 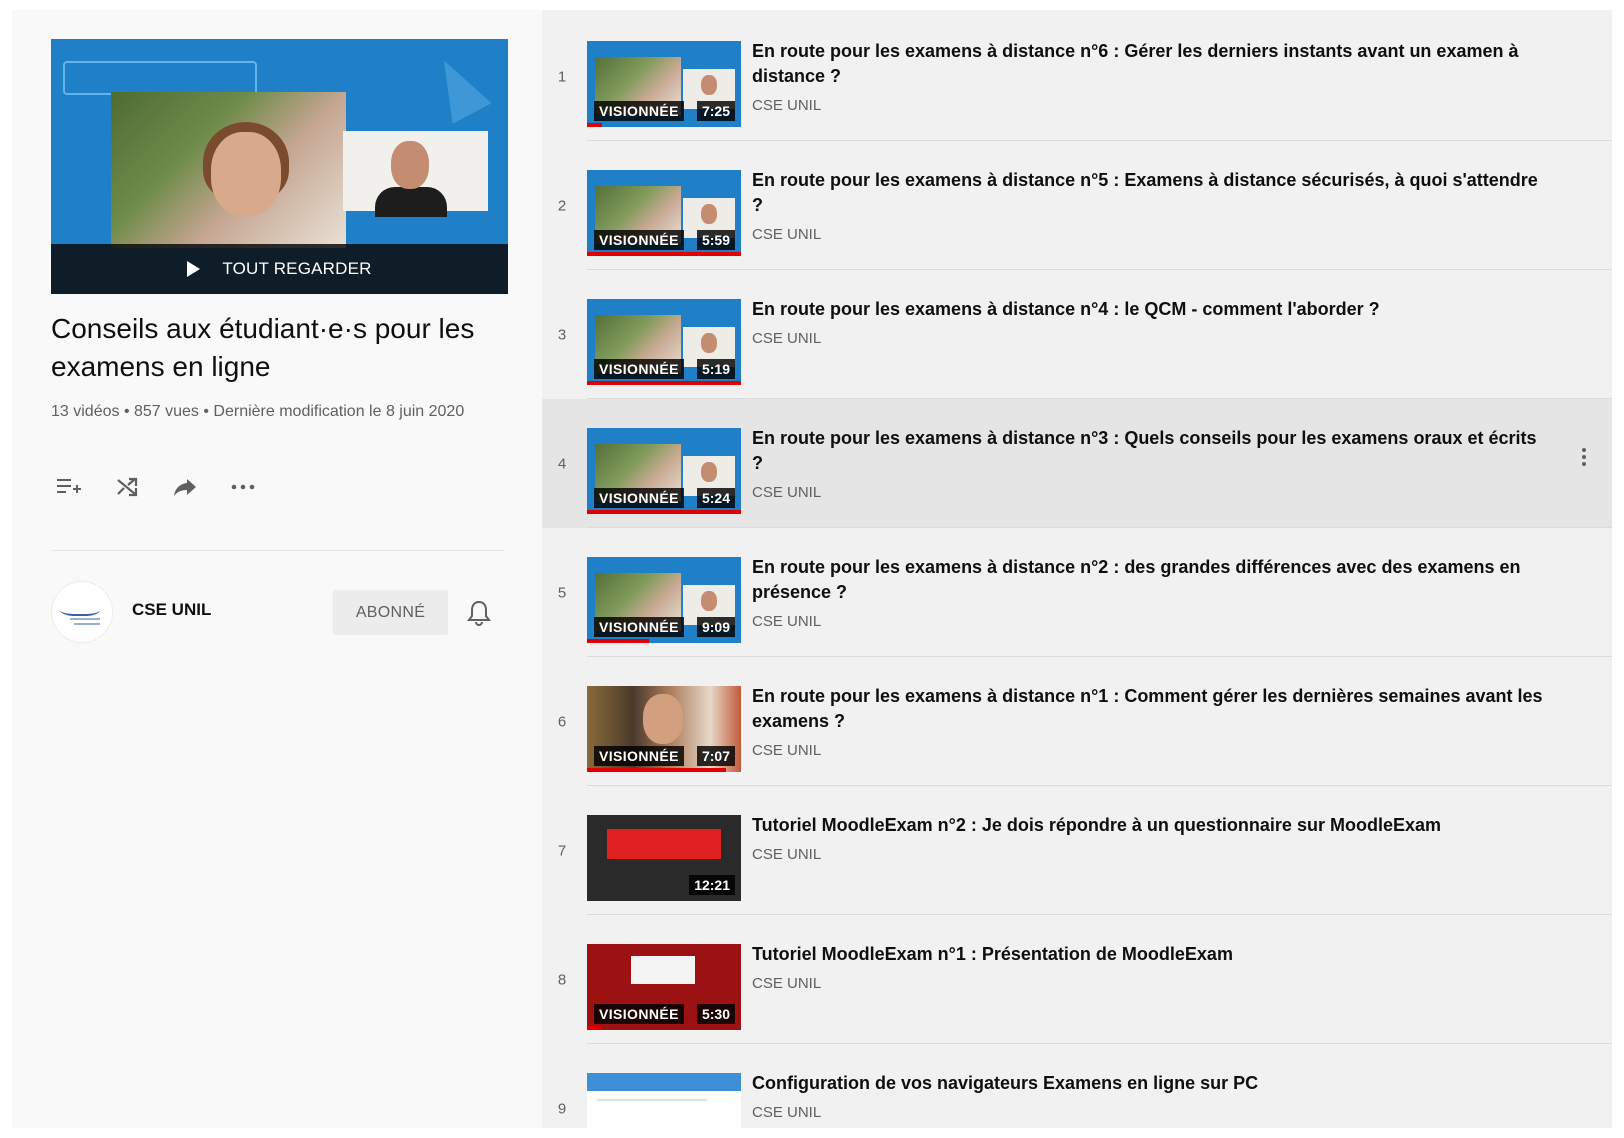 I want to click on more-horizontal-icon, so click(x=243, y=487).